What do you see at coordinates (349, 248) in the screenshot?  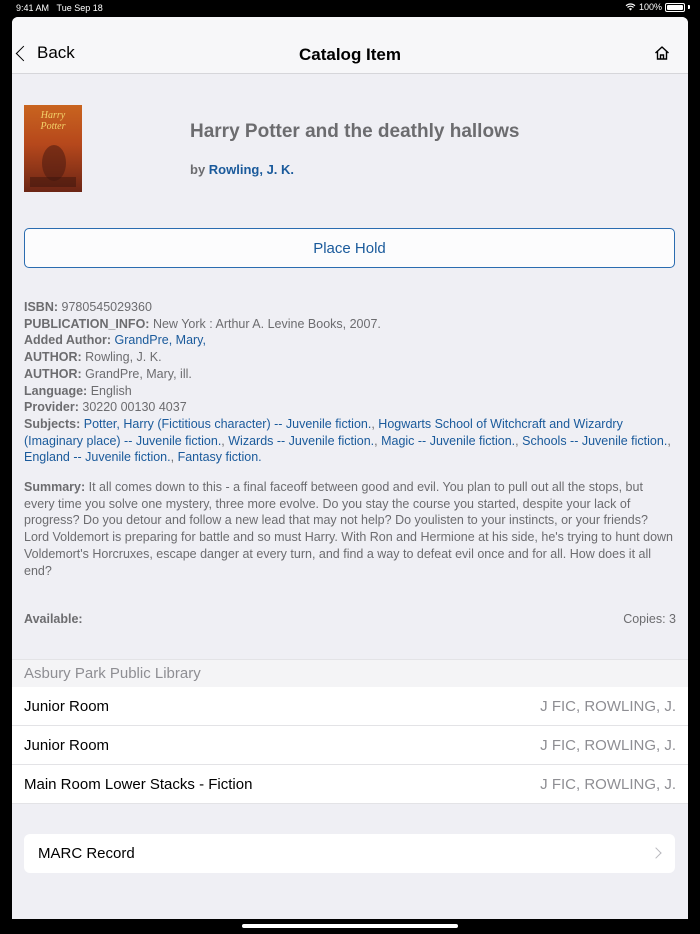 I see `place-hold-button: Place Hold` at bounding box center [349, 248].